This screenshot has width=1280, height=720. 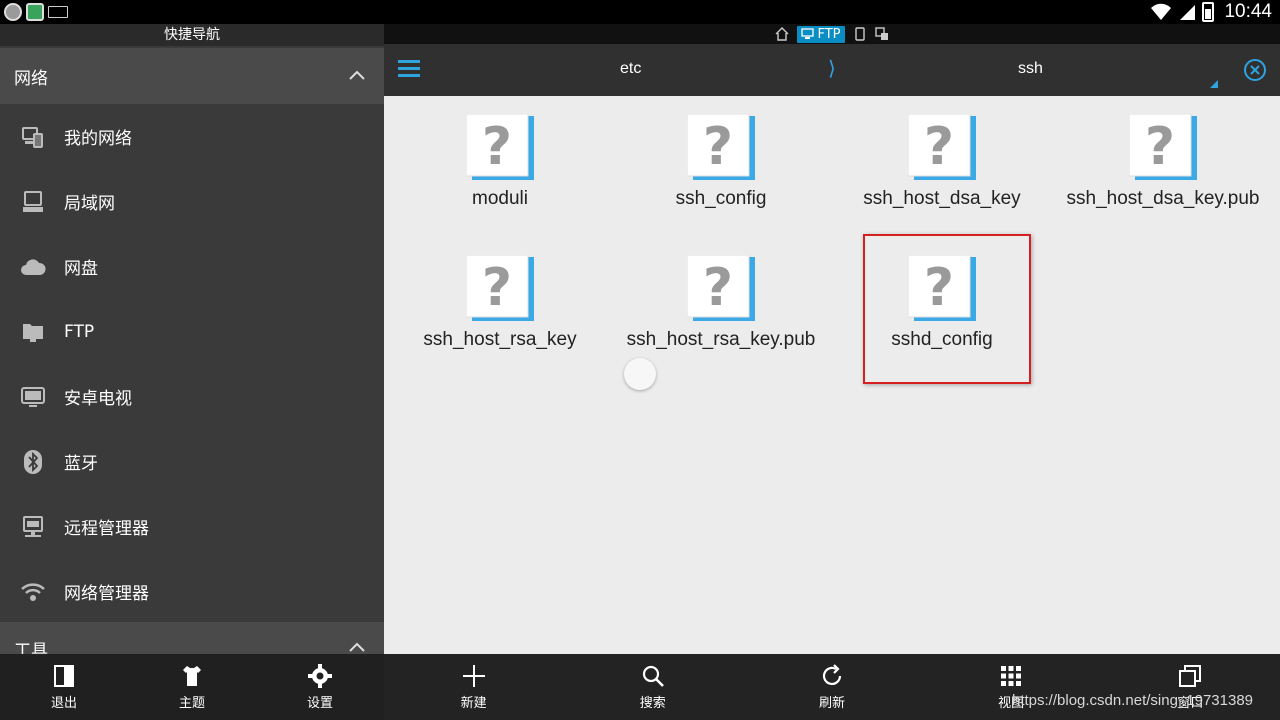 What do you see at coordinates (192, 591) in the screenshot?
I see `drawer-item-network-manager: 网络管理器` at bounding box center [192, 591].